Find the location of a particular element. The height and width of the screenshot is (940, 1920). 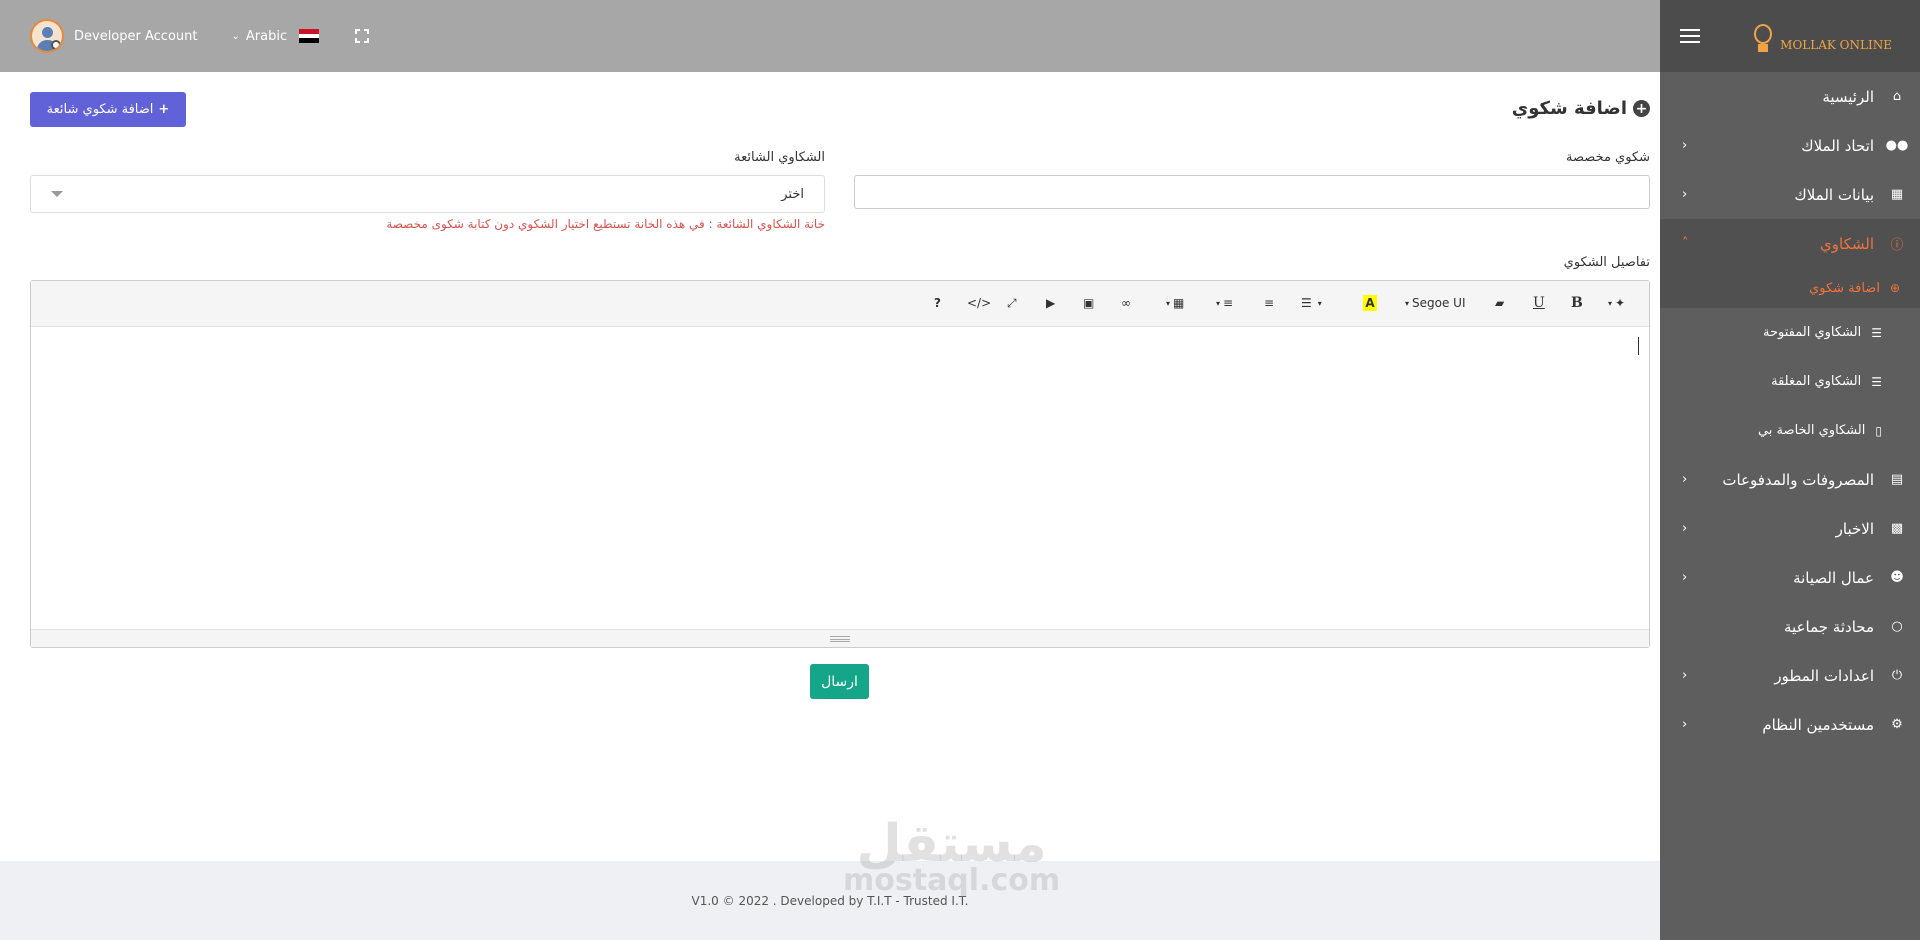

editor-resize-bar is located at coordinates (840, 638).